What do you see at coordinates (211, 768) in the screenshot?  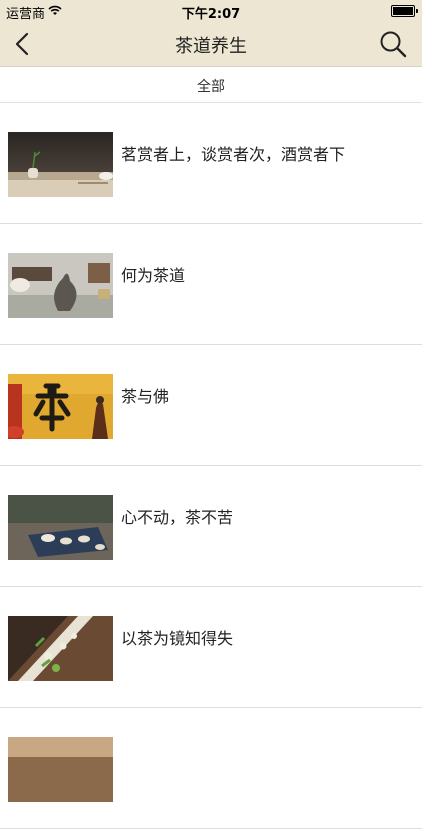 I see `list-item` at bounding box center [211, 768].